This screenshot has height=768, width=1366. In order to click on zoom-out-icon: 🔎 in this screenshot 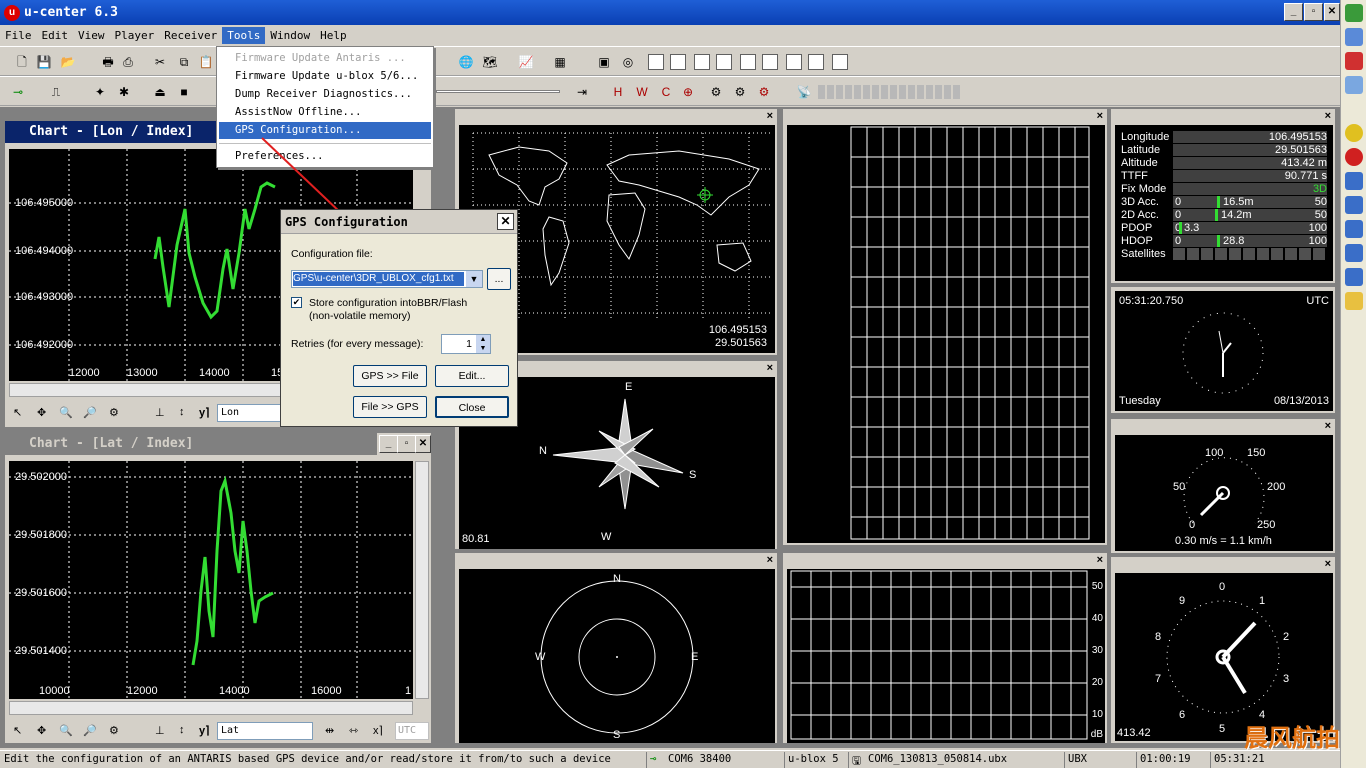, I will do `click(90, 412)`.